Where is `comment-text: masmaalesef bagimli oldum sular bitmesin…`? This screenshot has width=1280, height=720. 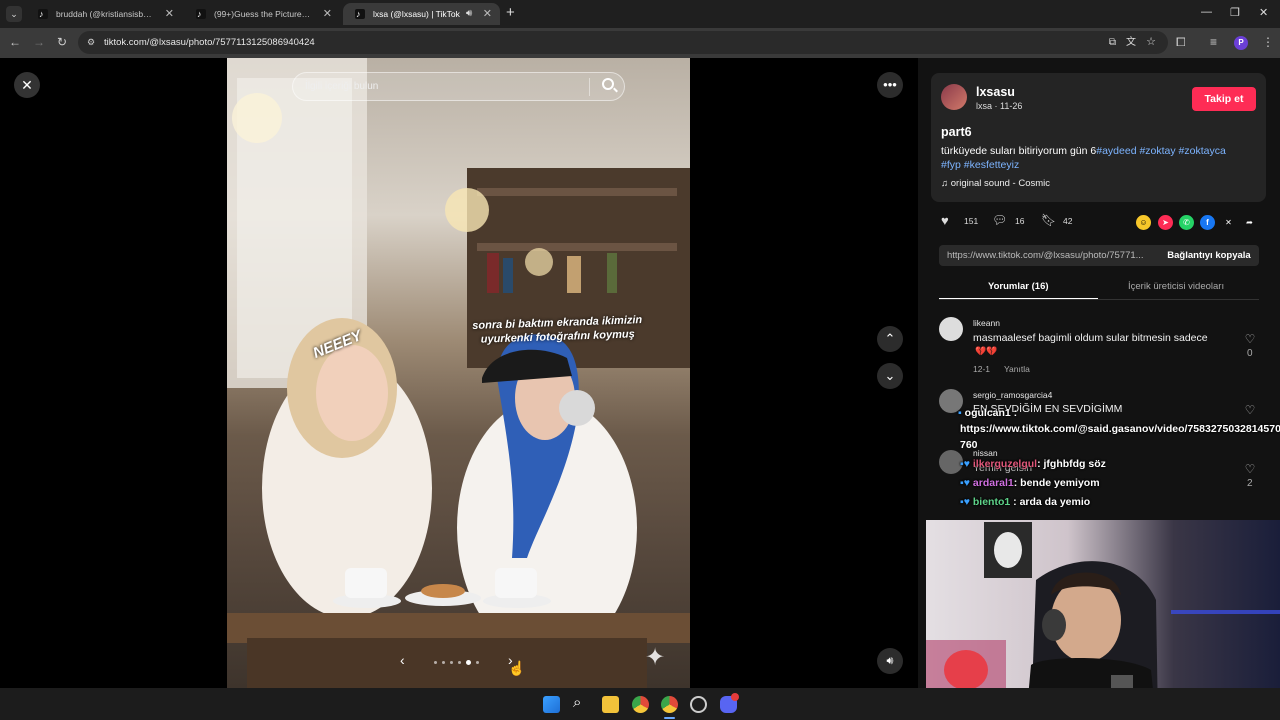
comment-text: masmaalesef bagimli oldum sular bitmesin… is located at coordinates (1090, 338).